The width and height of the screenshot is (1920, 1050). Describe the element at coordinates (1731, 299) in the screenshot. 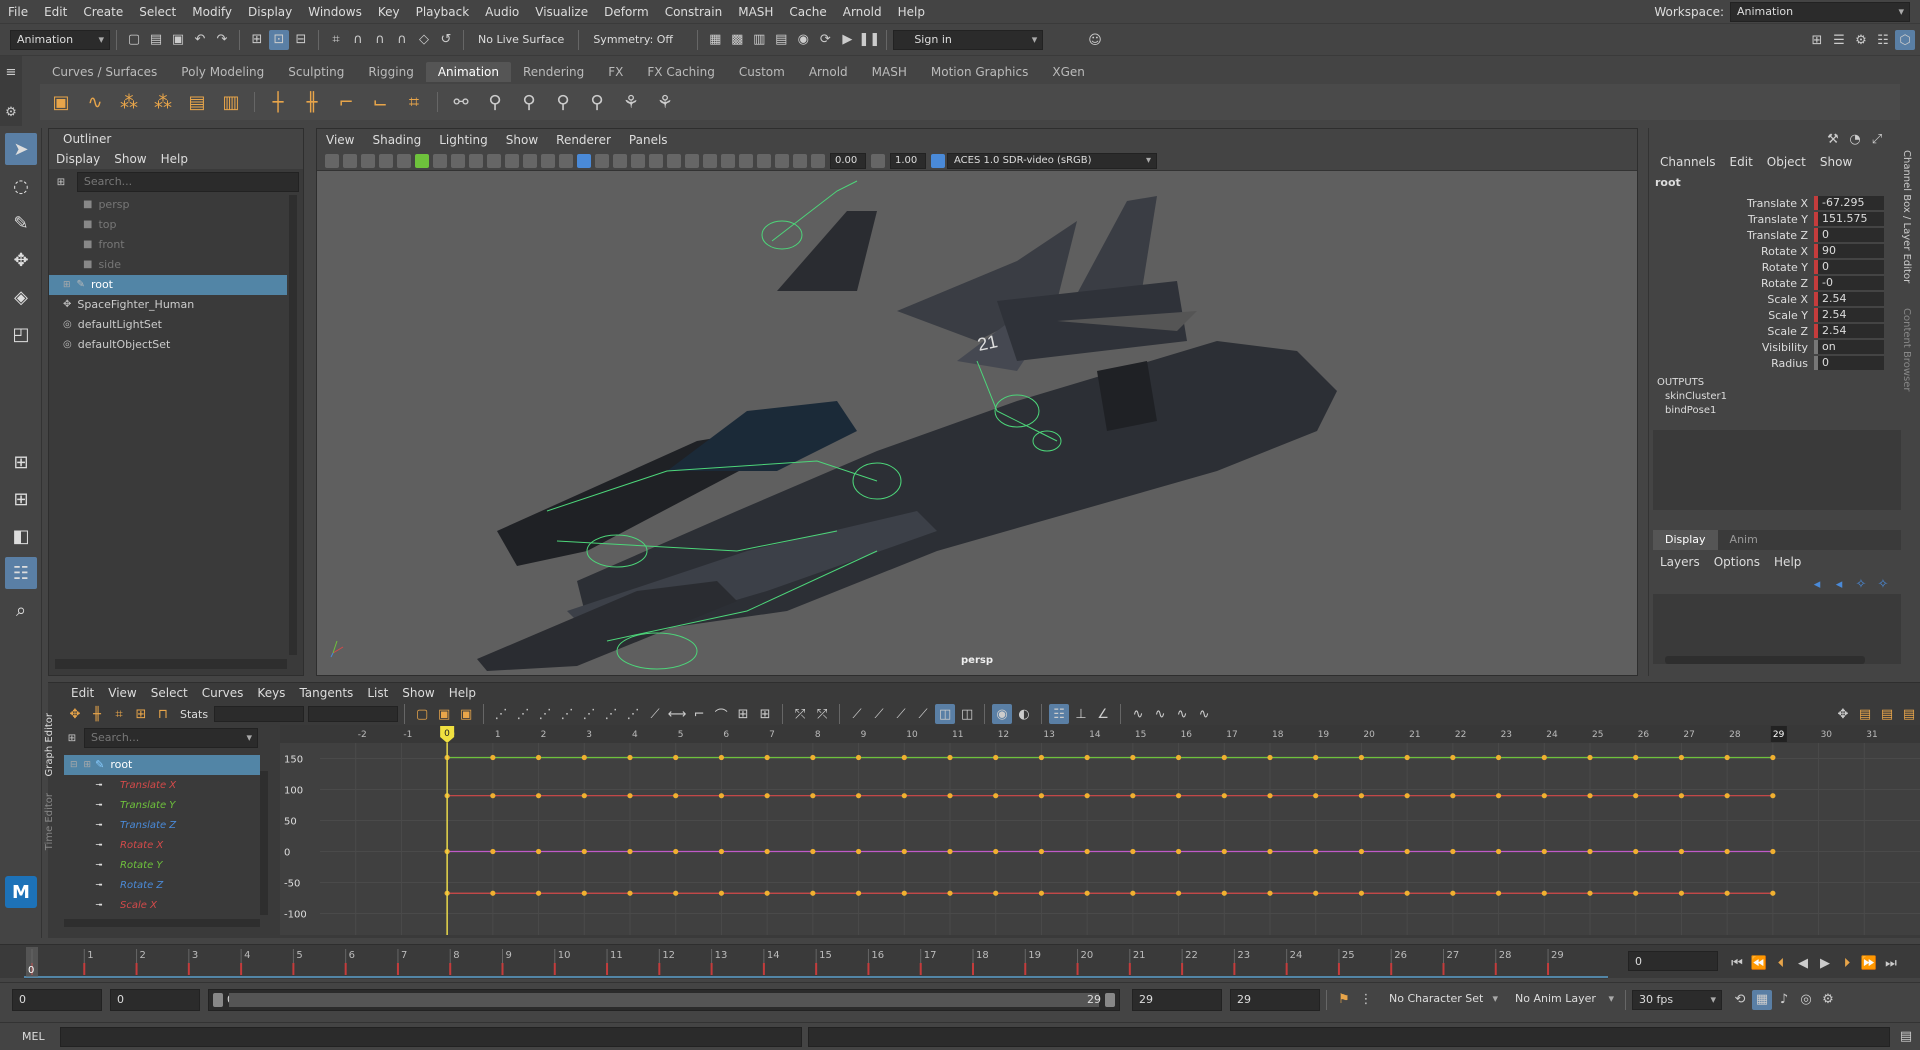

I see `channel-label: Scale X` at that location.